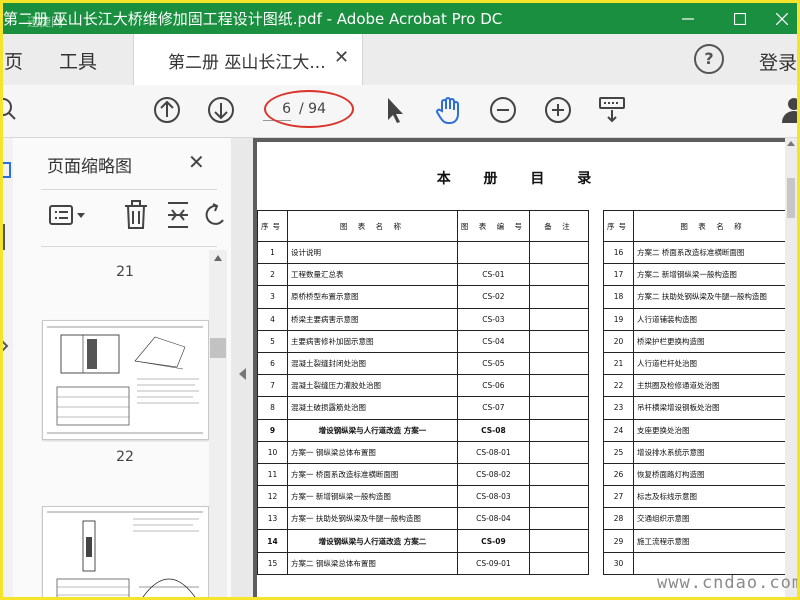  I want to click on maximize-icon, so click(740, 18).